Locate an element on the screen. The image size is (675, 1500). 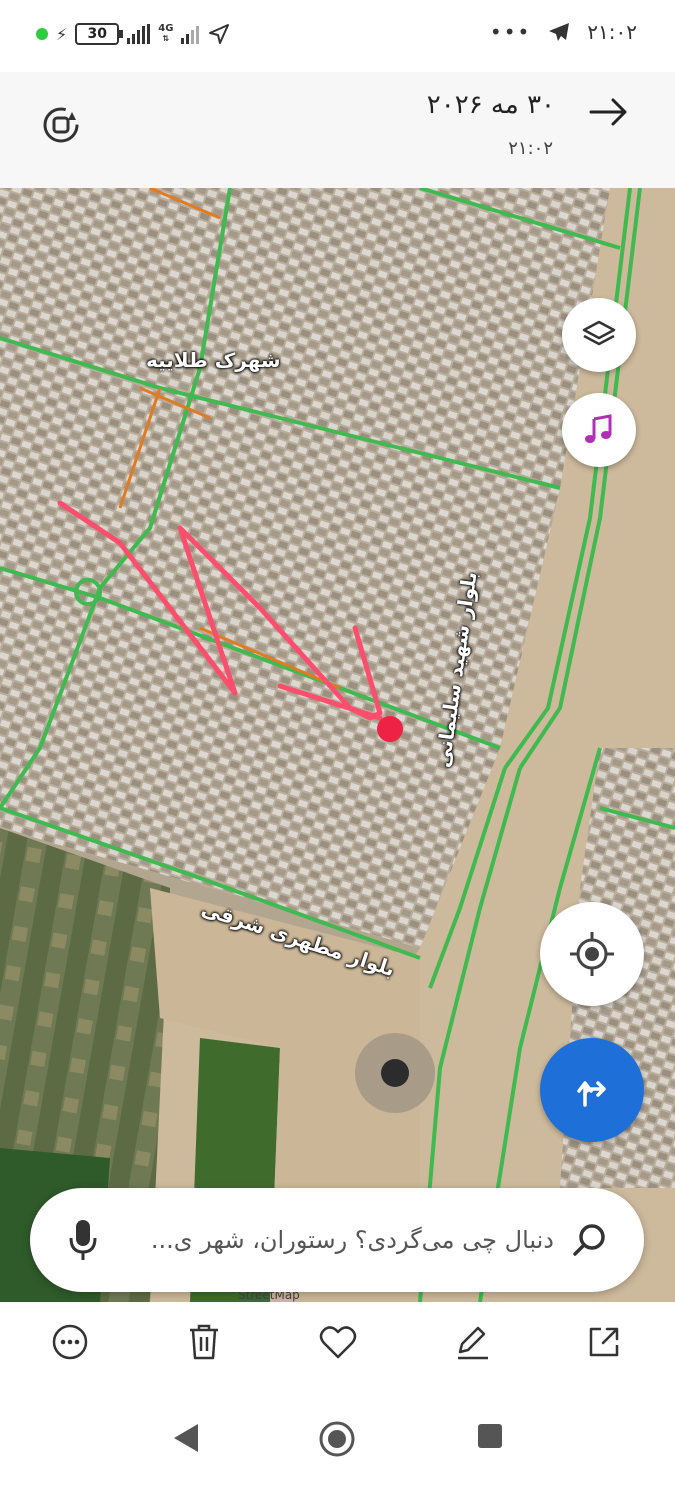
network-type: 4G ⇅ is located at coordinates (166, 33).